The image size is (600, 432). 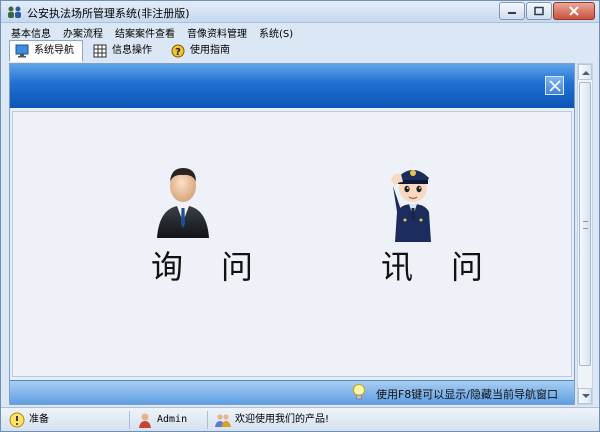 I want to click on lightbulb-icon, so click(x=359, y=392).